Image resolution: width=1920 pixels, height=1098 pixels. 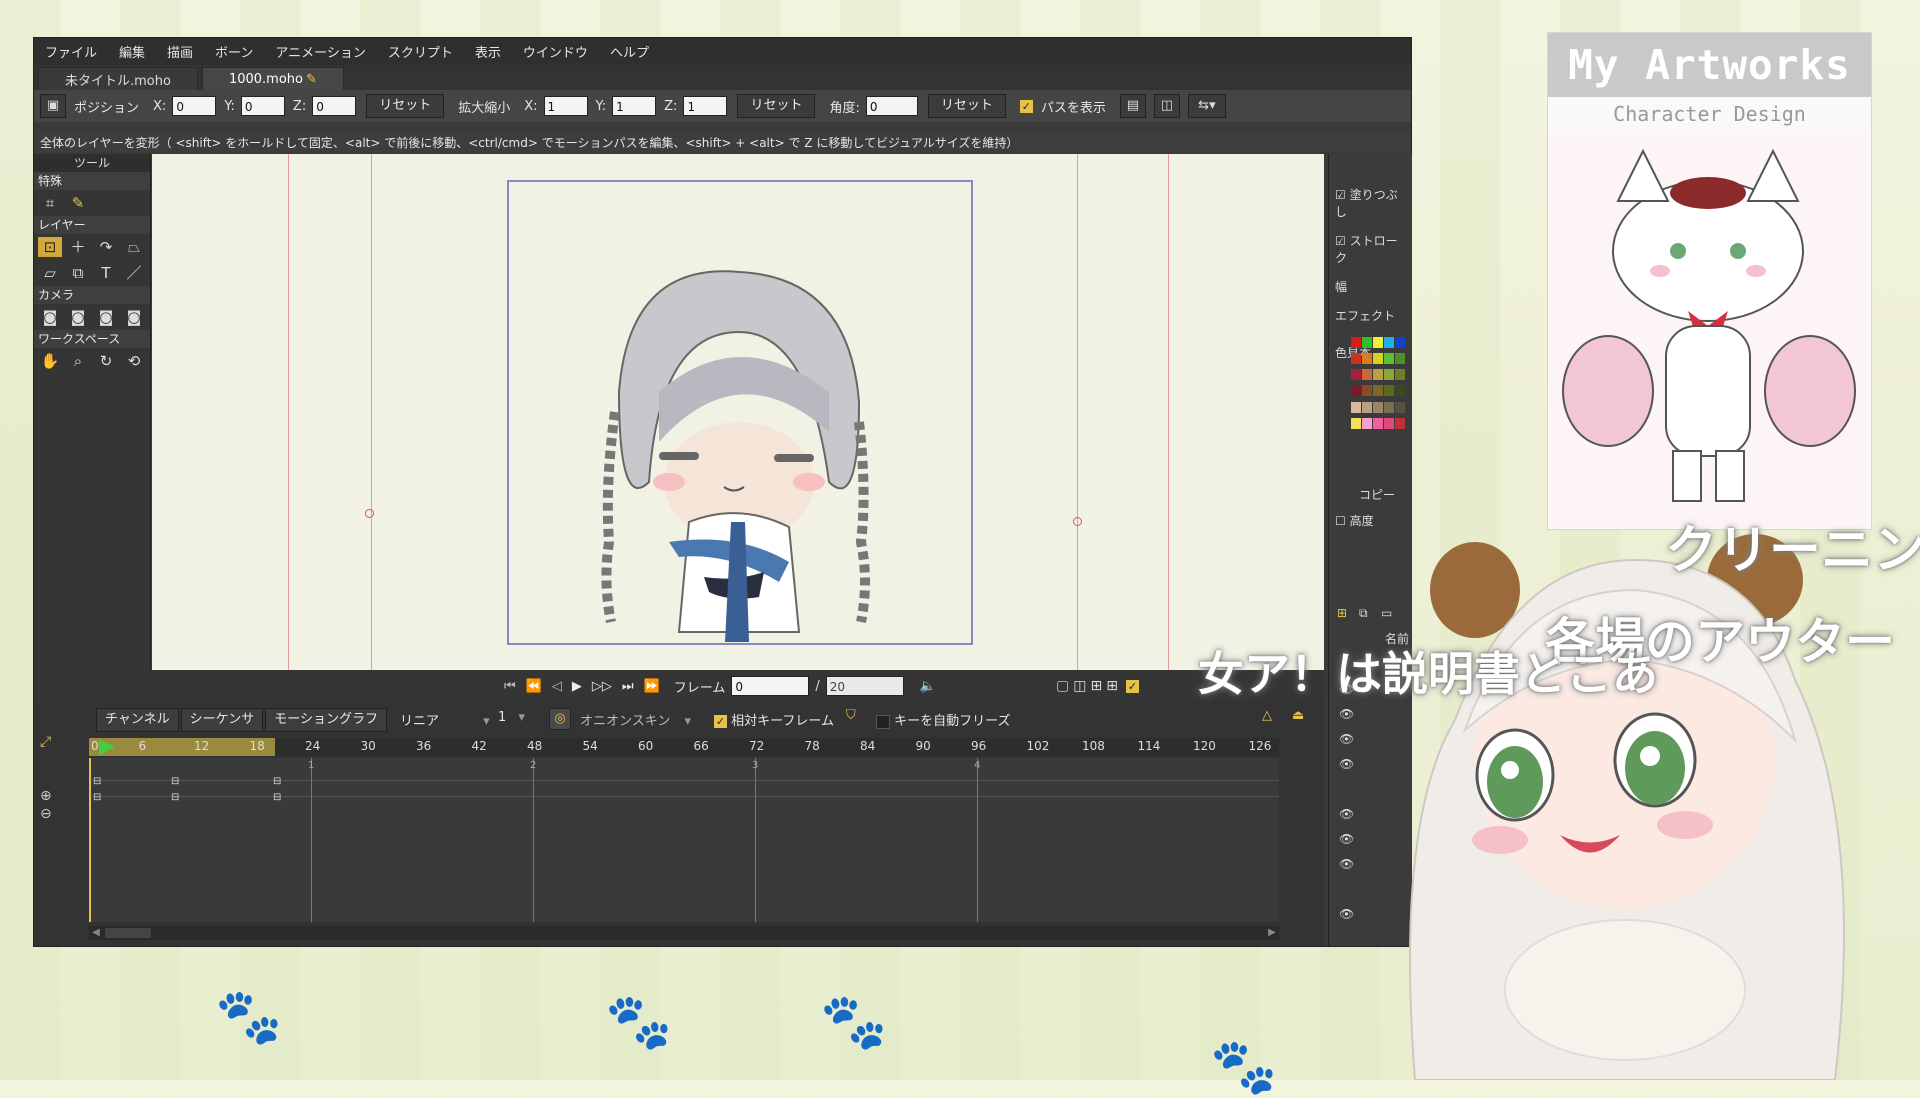 What do you see at coordinates (864, 686) in the screenshot?
I see `total-frames-field: 20` at bounding box center [864, 686].